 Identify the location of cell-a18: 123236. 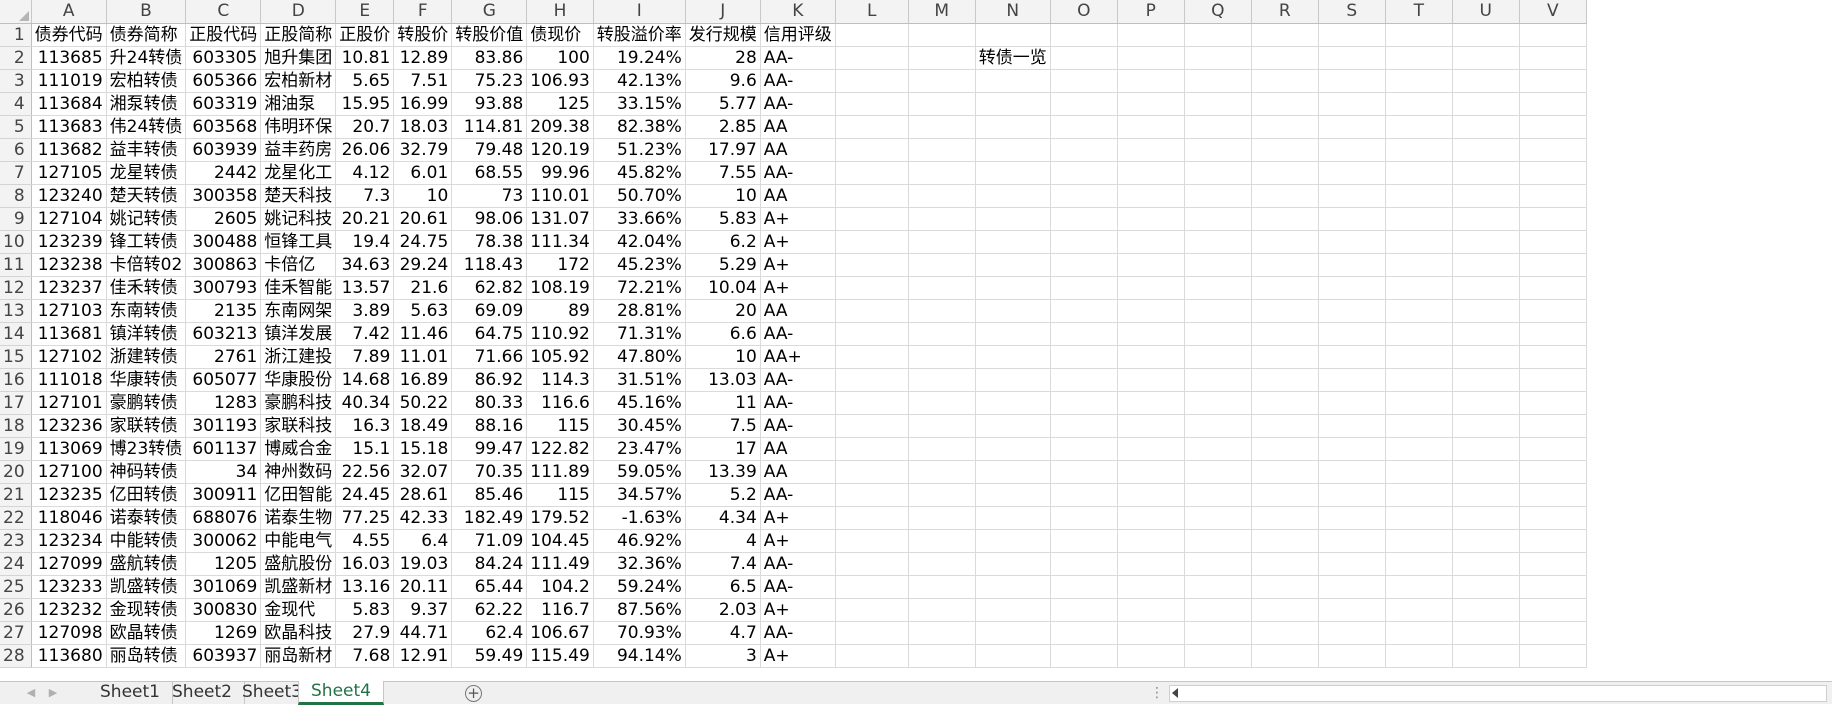
(69, 426).